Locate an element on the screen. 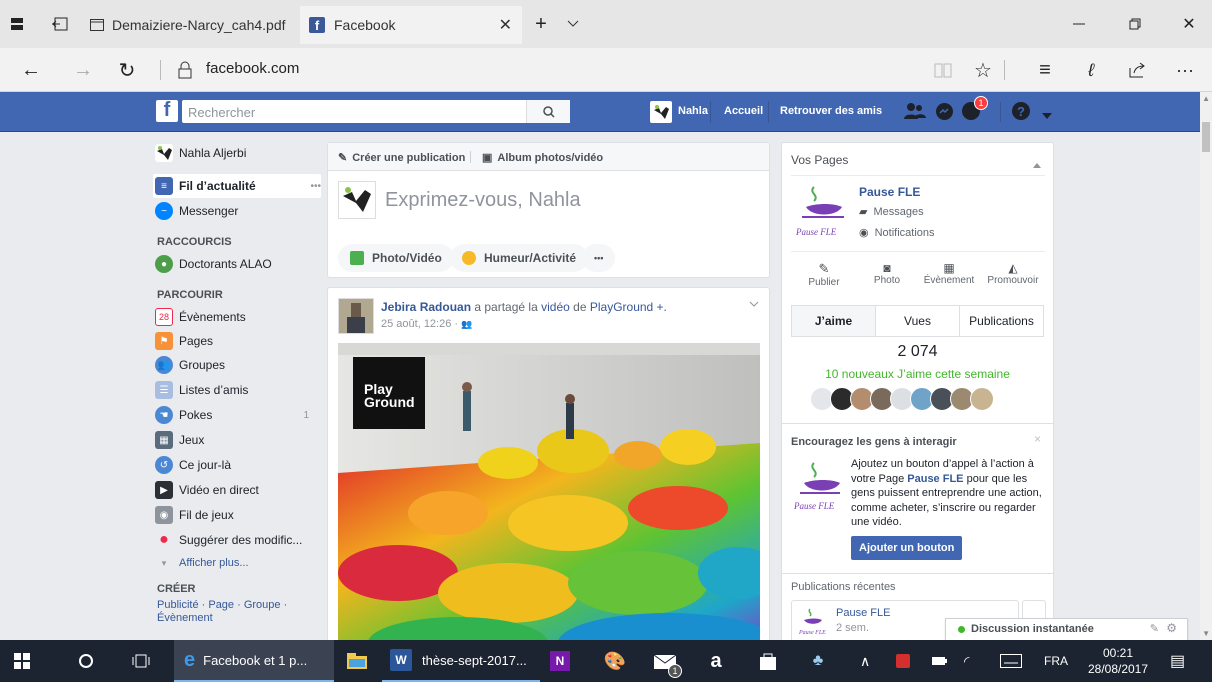  task-view-icon is located at coordinates (141, 661).